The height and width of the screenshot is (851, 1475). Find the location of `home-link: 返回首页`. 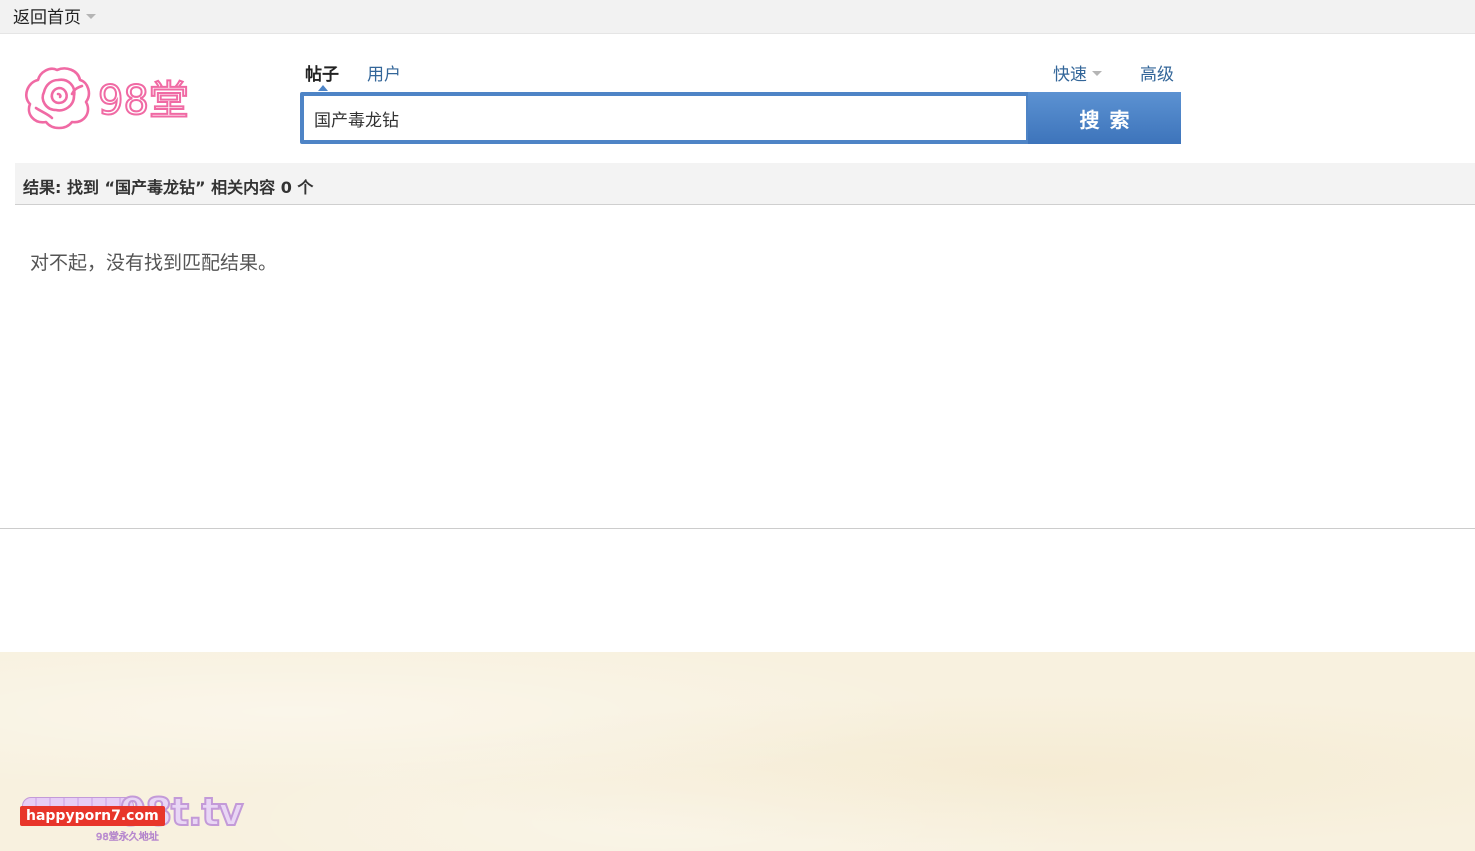

home-link: 返回首页 is located at coordinates (54, 15).